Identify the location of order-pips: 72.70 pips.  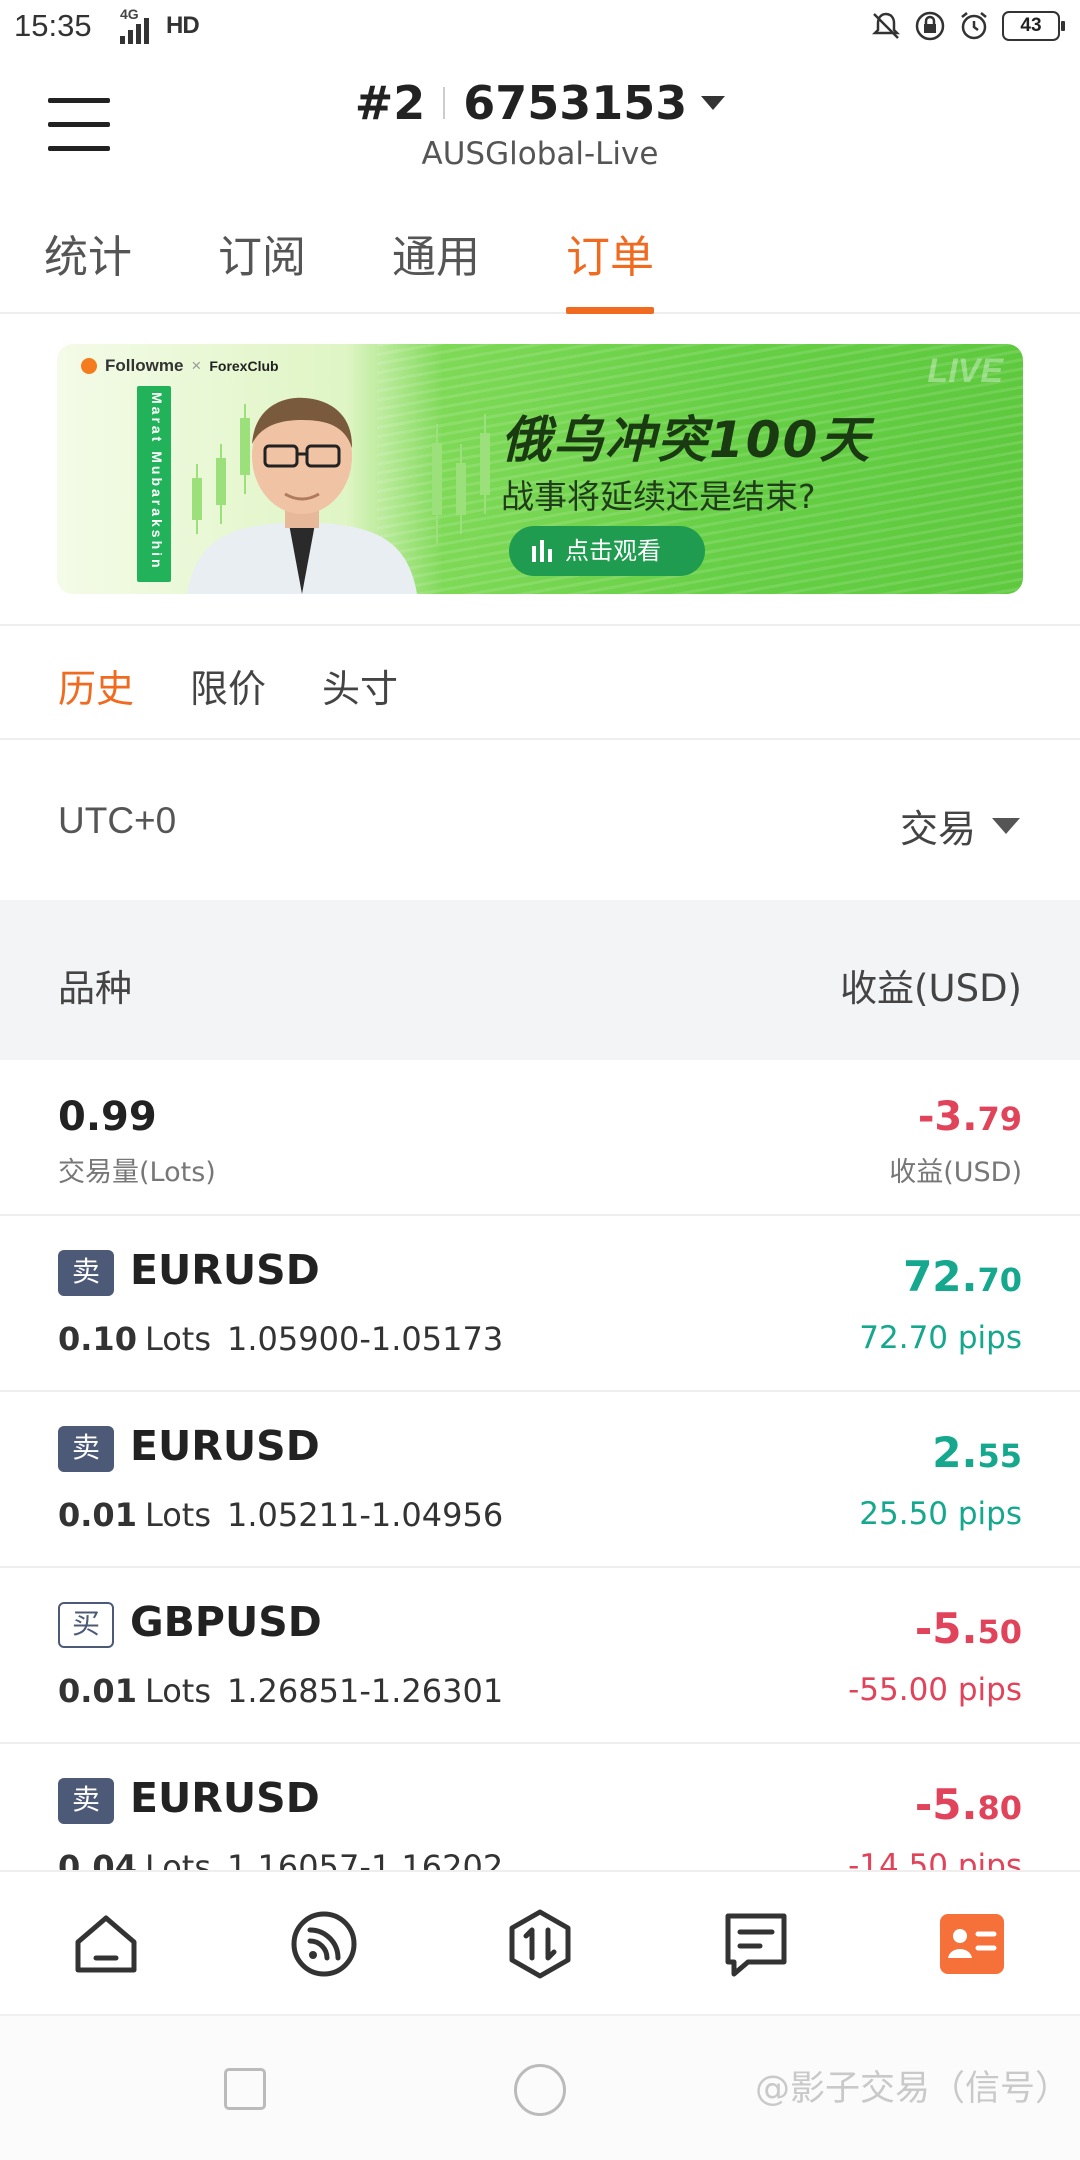
(940, 1338).